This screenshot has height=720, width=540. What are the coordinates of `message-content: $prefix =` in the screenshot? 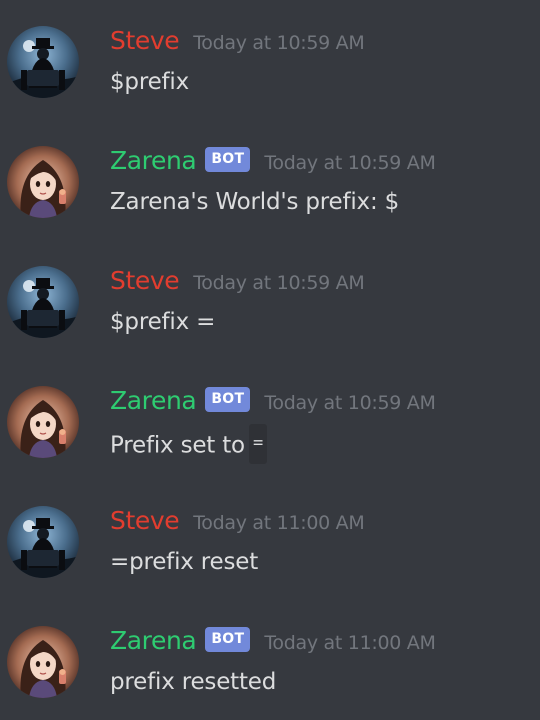 It's located at (162, 322).